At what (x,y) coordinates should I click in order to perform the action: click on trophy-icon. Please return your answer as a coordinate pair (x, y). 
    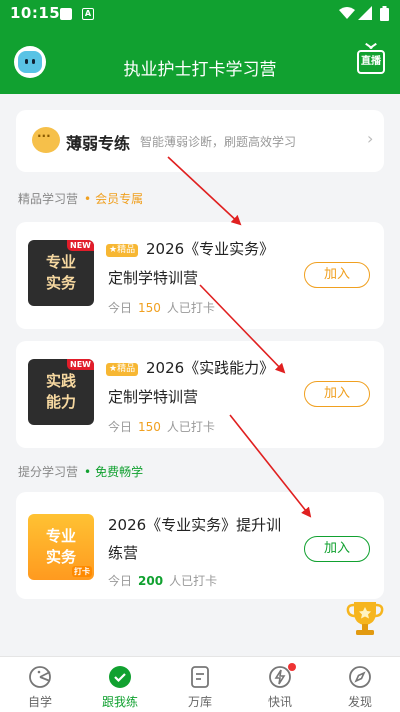
    Looking at the image, I should click on (365, 618).